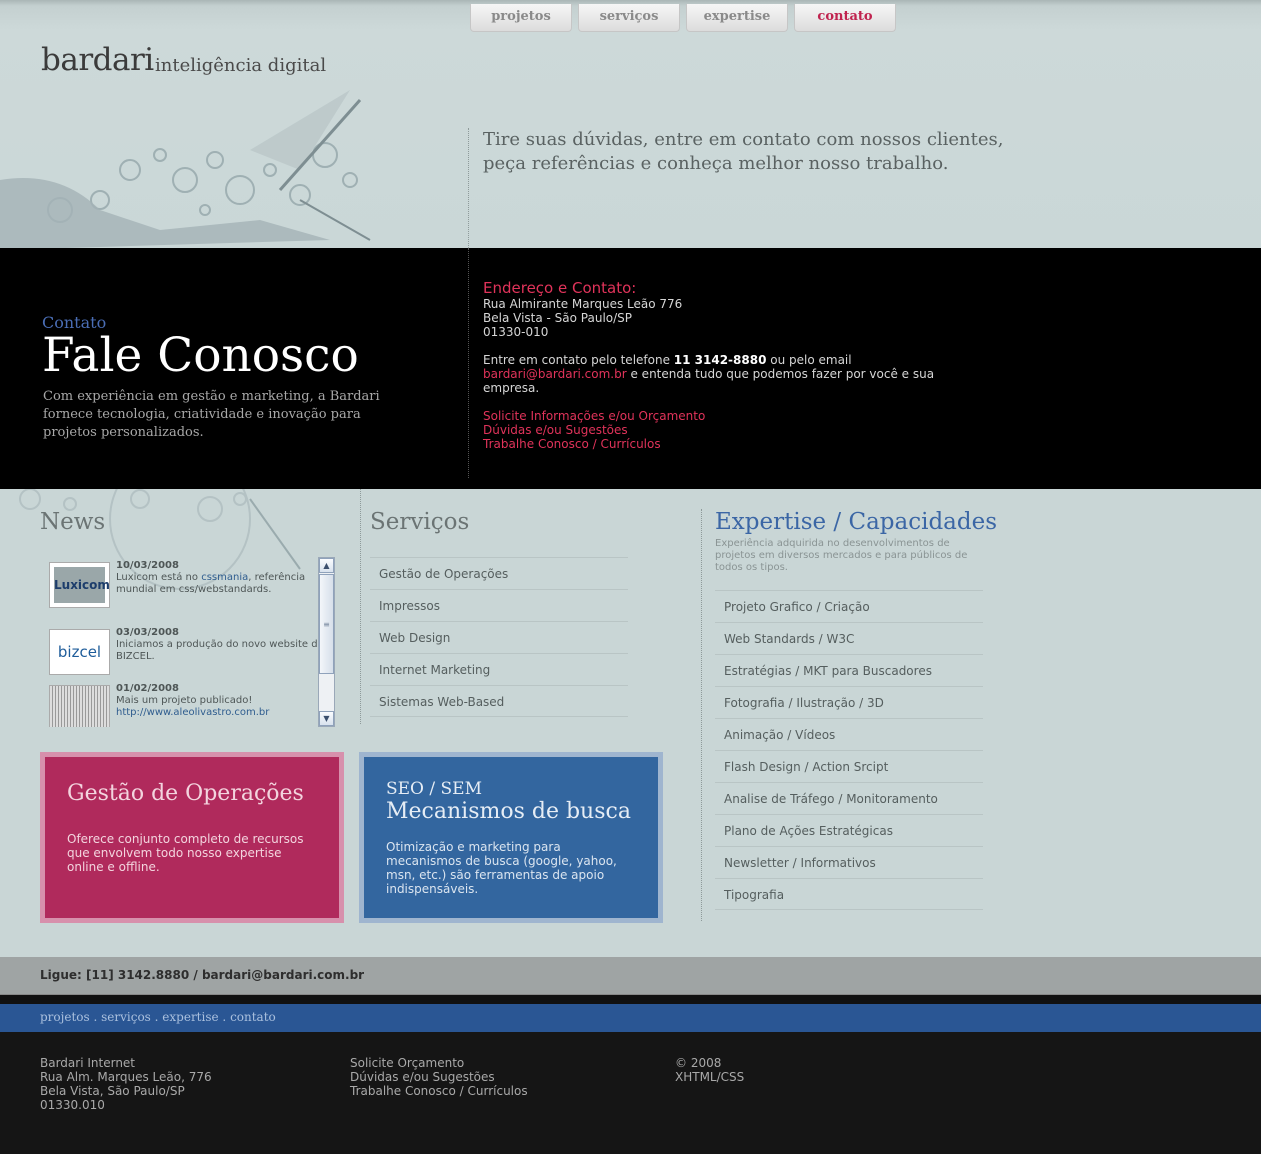 The image size is (1261, 1154). What do you see at coordinates (849, 734) in the screenshot?
I see `expertise-item: Animação / Vídeos` at bounding box center [849, 734].